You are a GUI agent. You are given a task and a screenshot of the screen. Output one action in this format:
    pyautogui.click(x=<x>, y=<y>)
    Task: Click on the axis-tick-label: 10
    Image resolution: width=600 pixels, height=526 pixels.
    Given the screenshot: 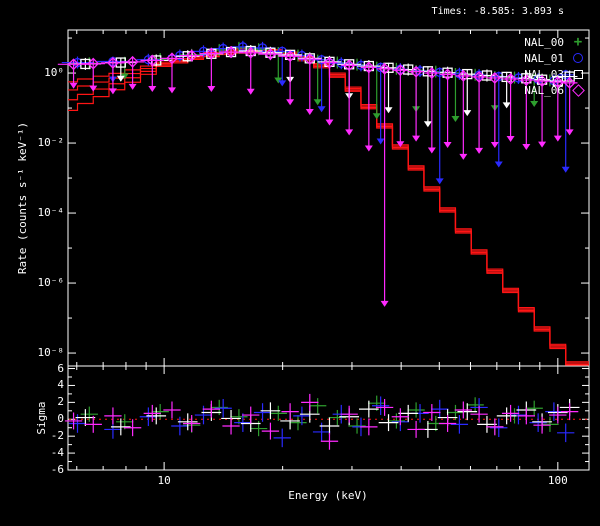 What is the action you would take?
    pyautogui.click(x=164, y=480)
    